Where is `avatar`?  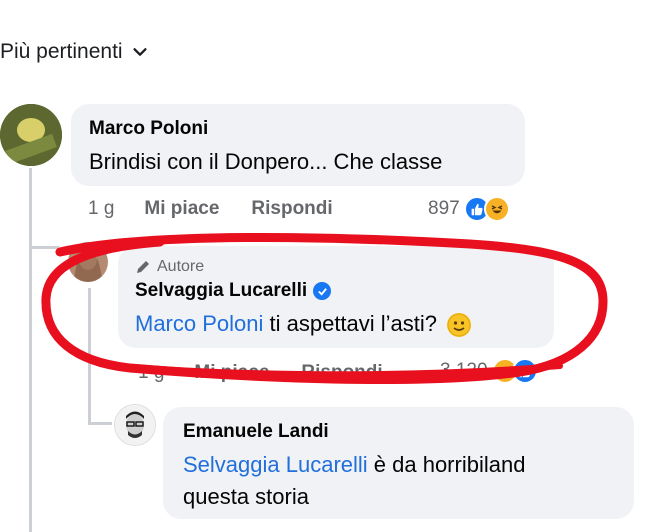
avatar is located at coordinates (135, 425).